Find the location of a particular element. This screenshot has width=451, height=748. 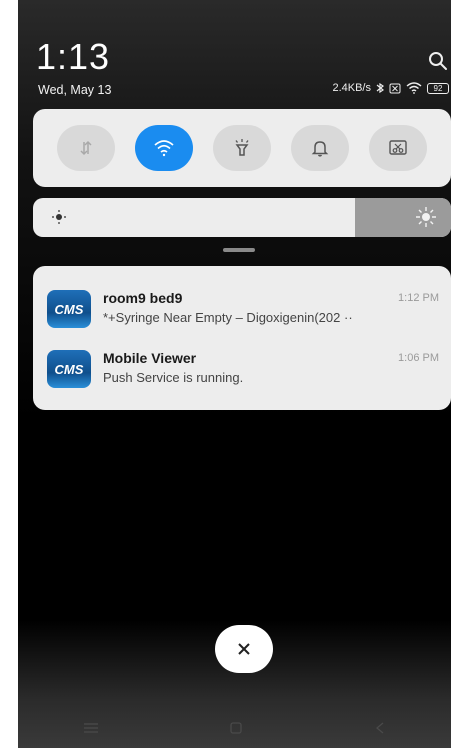

status-bar-icons: 2.4KB/s 92 is located at coordinates (390, 88).